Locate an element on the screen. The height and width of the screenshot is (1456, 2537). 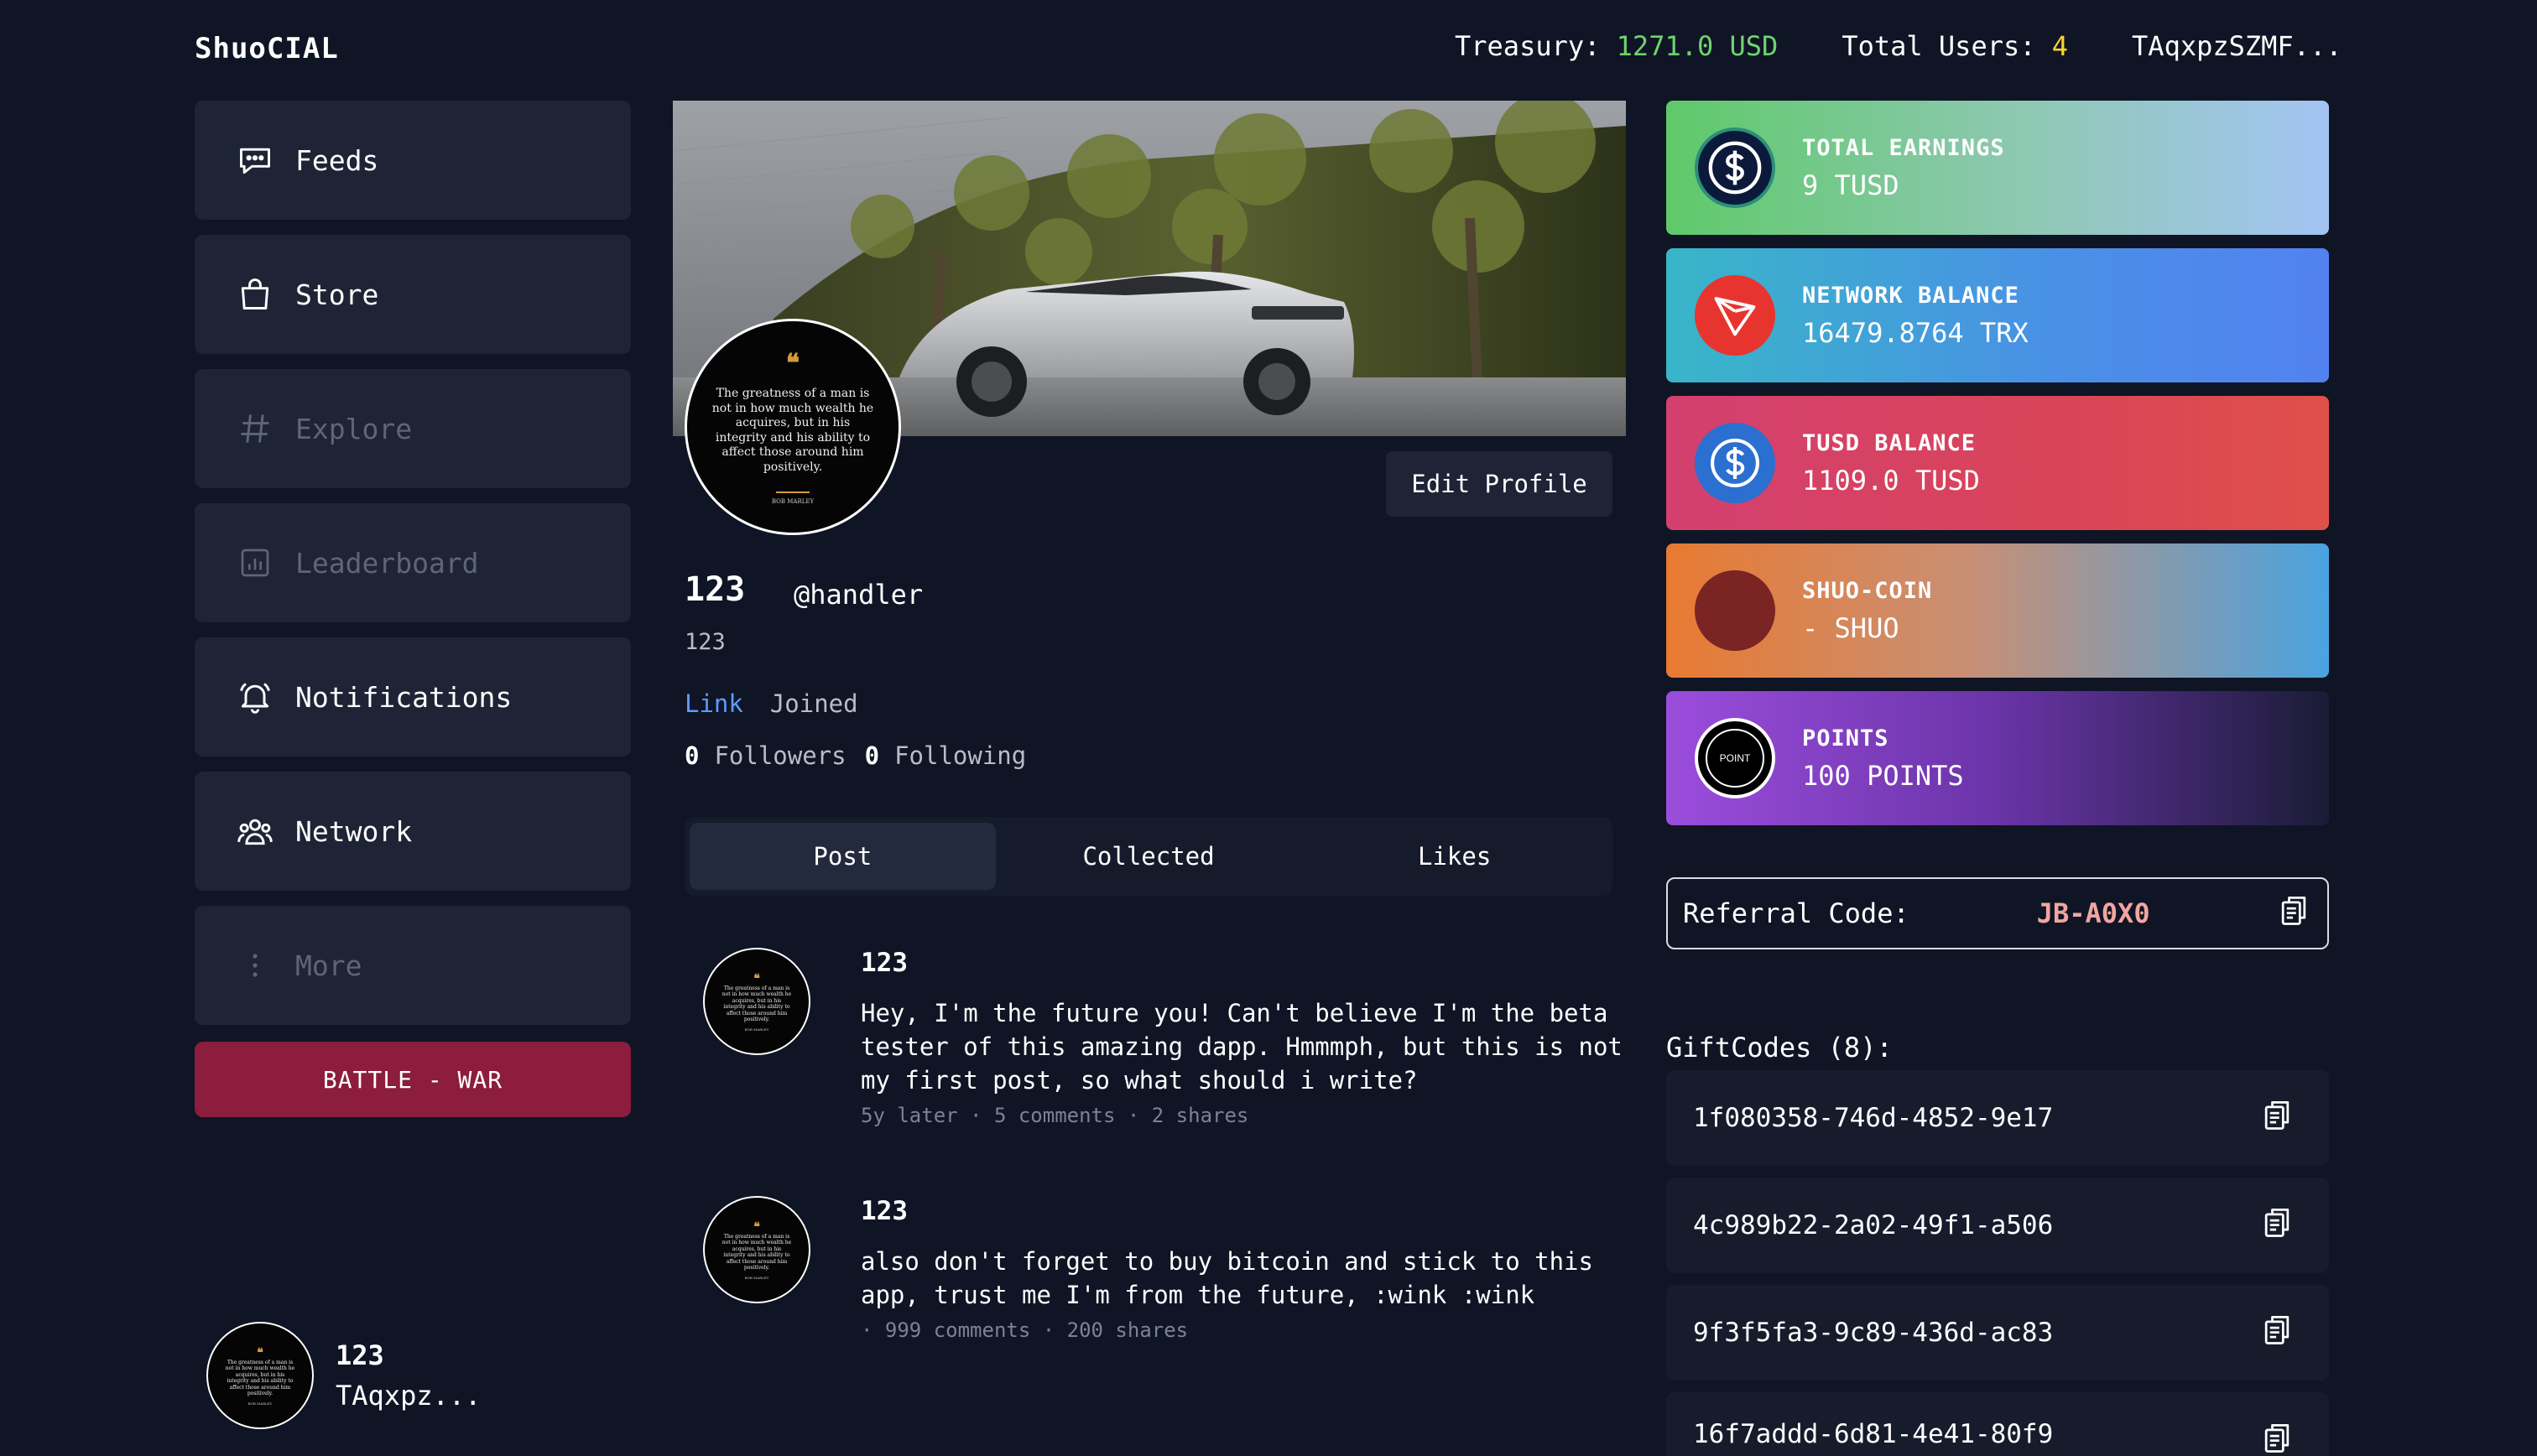
points-icon: POINT is located at coordinates (1735, 758).